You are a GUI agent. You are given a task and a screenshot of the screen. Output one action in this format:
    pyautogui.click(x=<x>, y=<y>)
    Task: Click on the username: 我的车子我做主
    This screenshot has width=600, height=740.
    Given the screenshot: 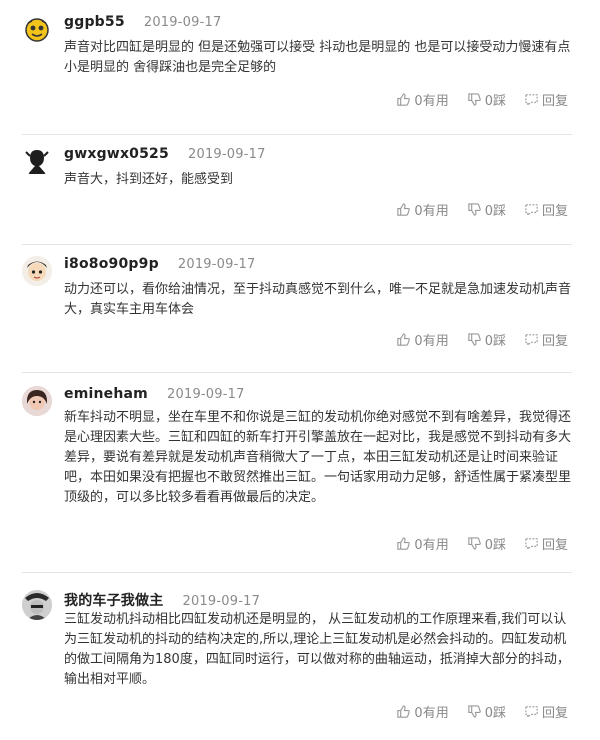 What is the action you would take?
    pyautogui.click(x=113, y=601)
    